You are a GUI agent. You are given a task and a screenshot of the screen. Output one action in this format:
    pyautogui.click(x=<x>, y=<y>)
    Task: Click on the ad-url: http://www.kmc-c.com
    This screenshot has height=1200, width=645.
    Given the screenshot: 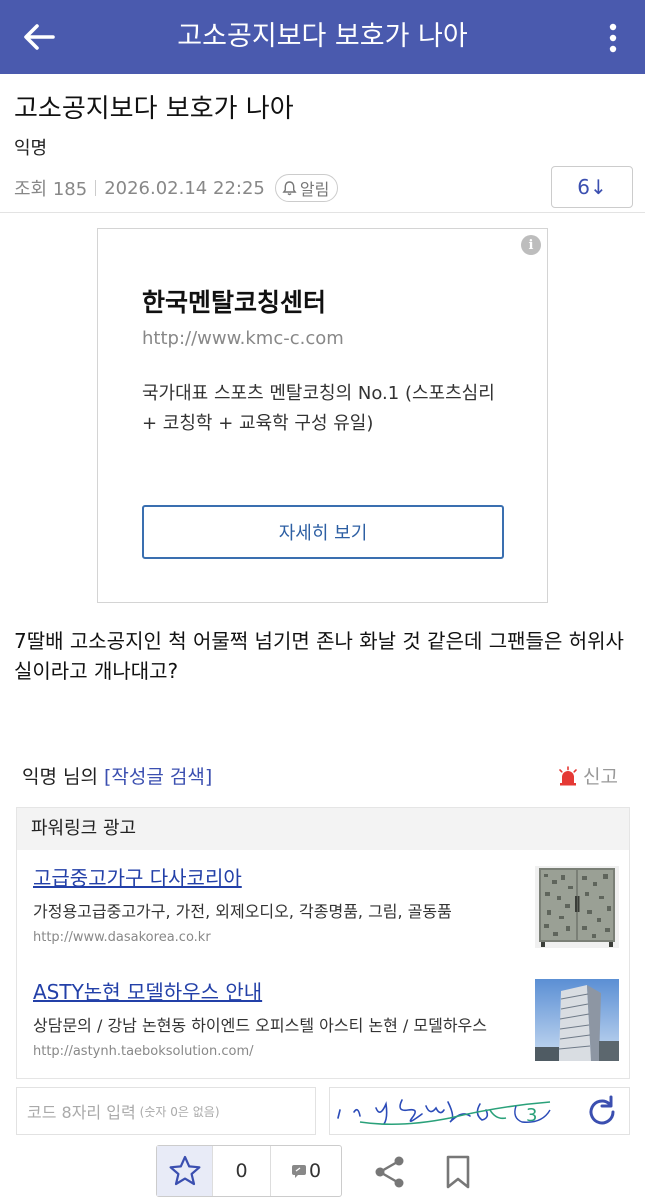 What is the action you would take?
    pyautogui.click(x=243, y=338)
    